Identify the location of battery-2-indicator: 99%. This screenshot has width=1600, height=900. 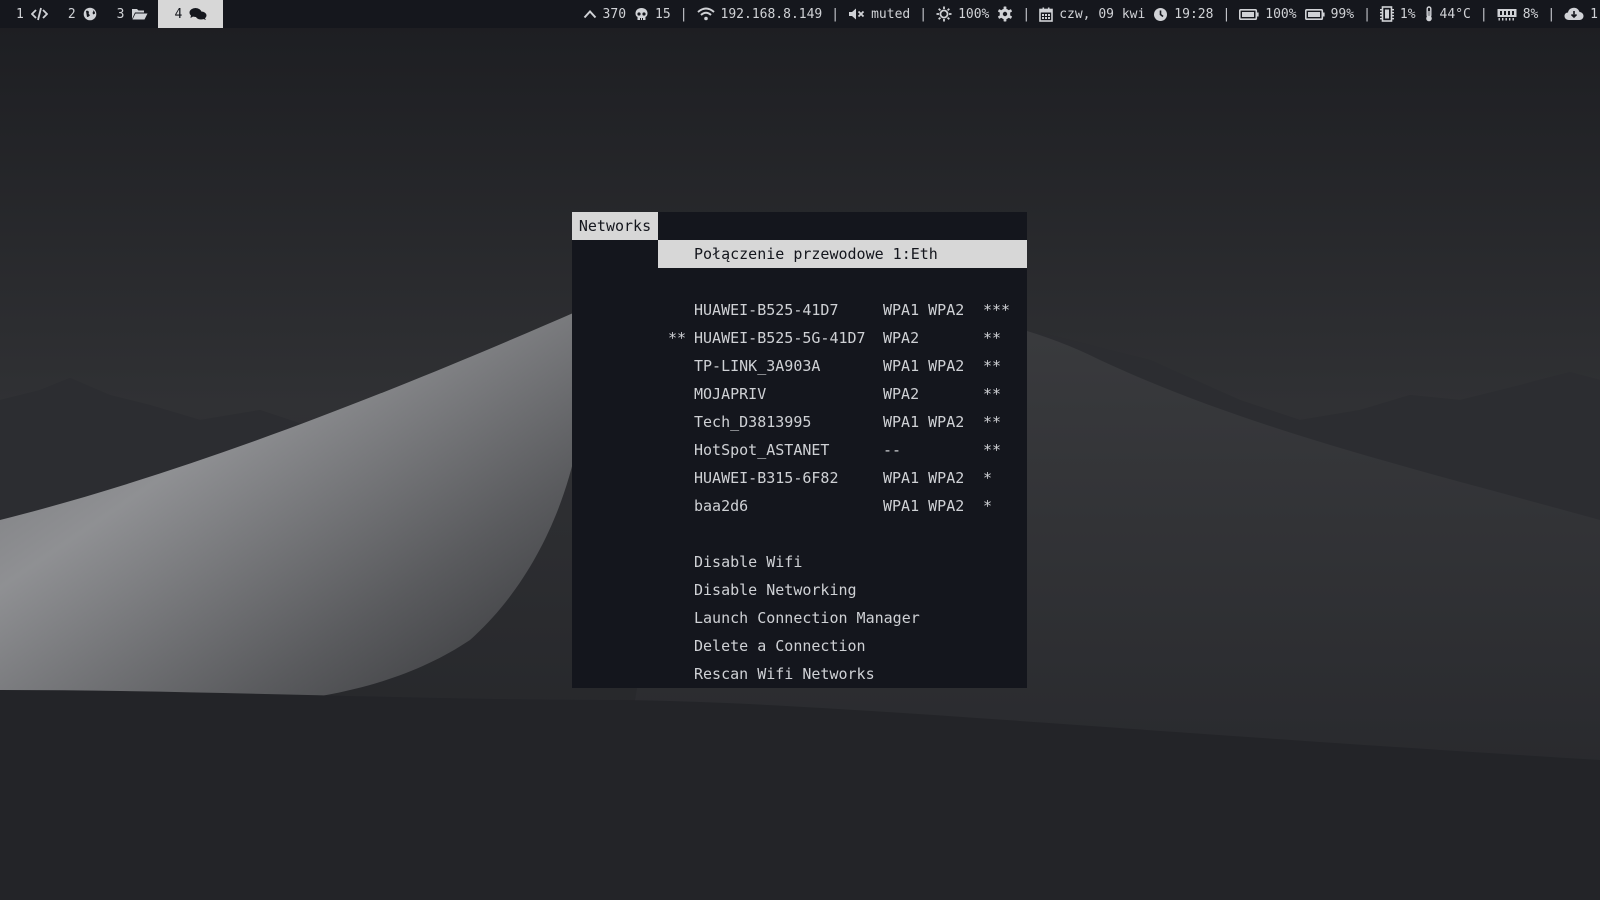
(1329, 14).